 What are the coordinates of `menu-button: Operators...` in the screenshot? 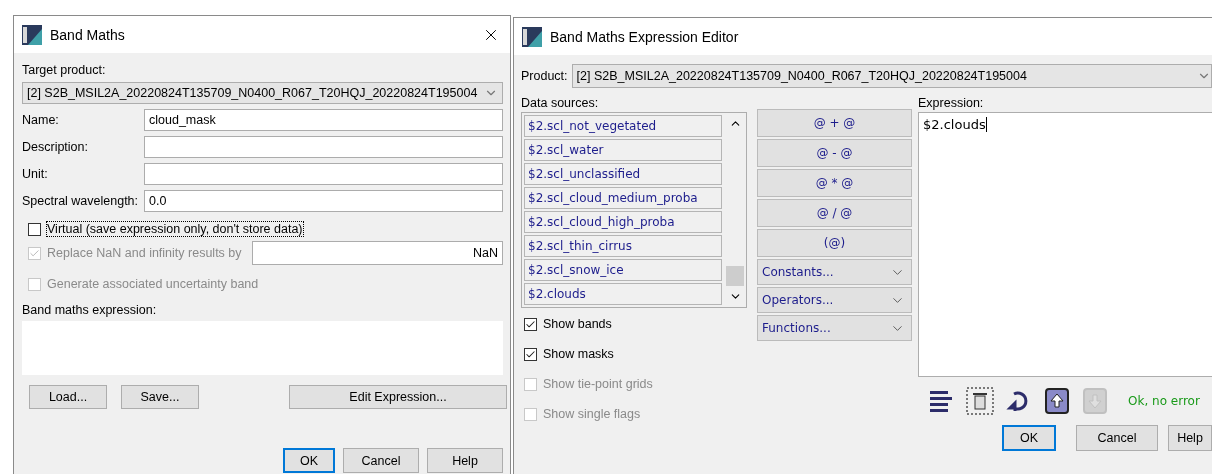 It's located at (834, 300).